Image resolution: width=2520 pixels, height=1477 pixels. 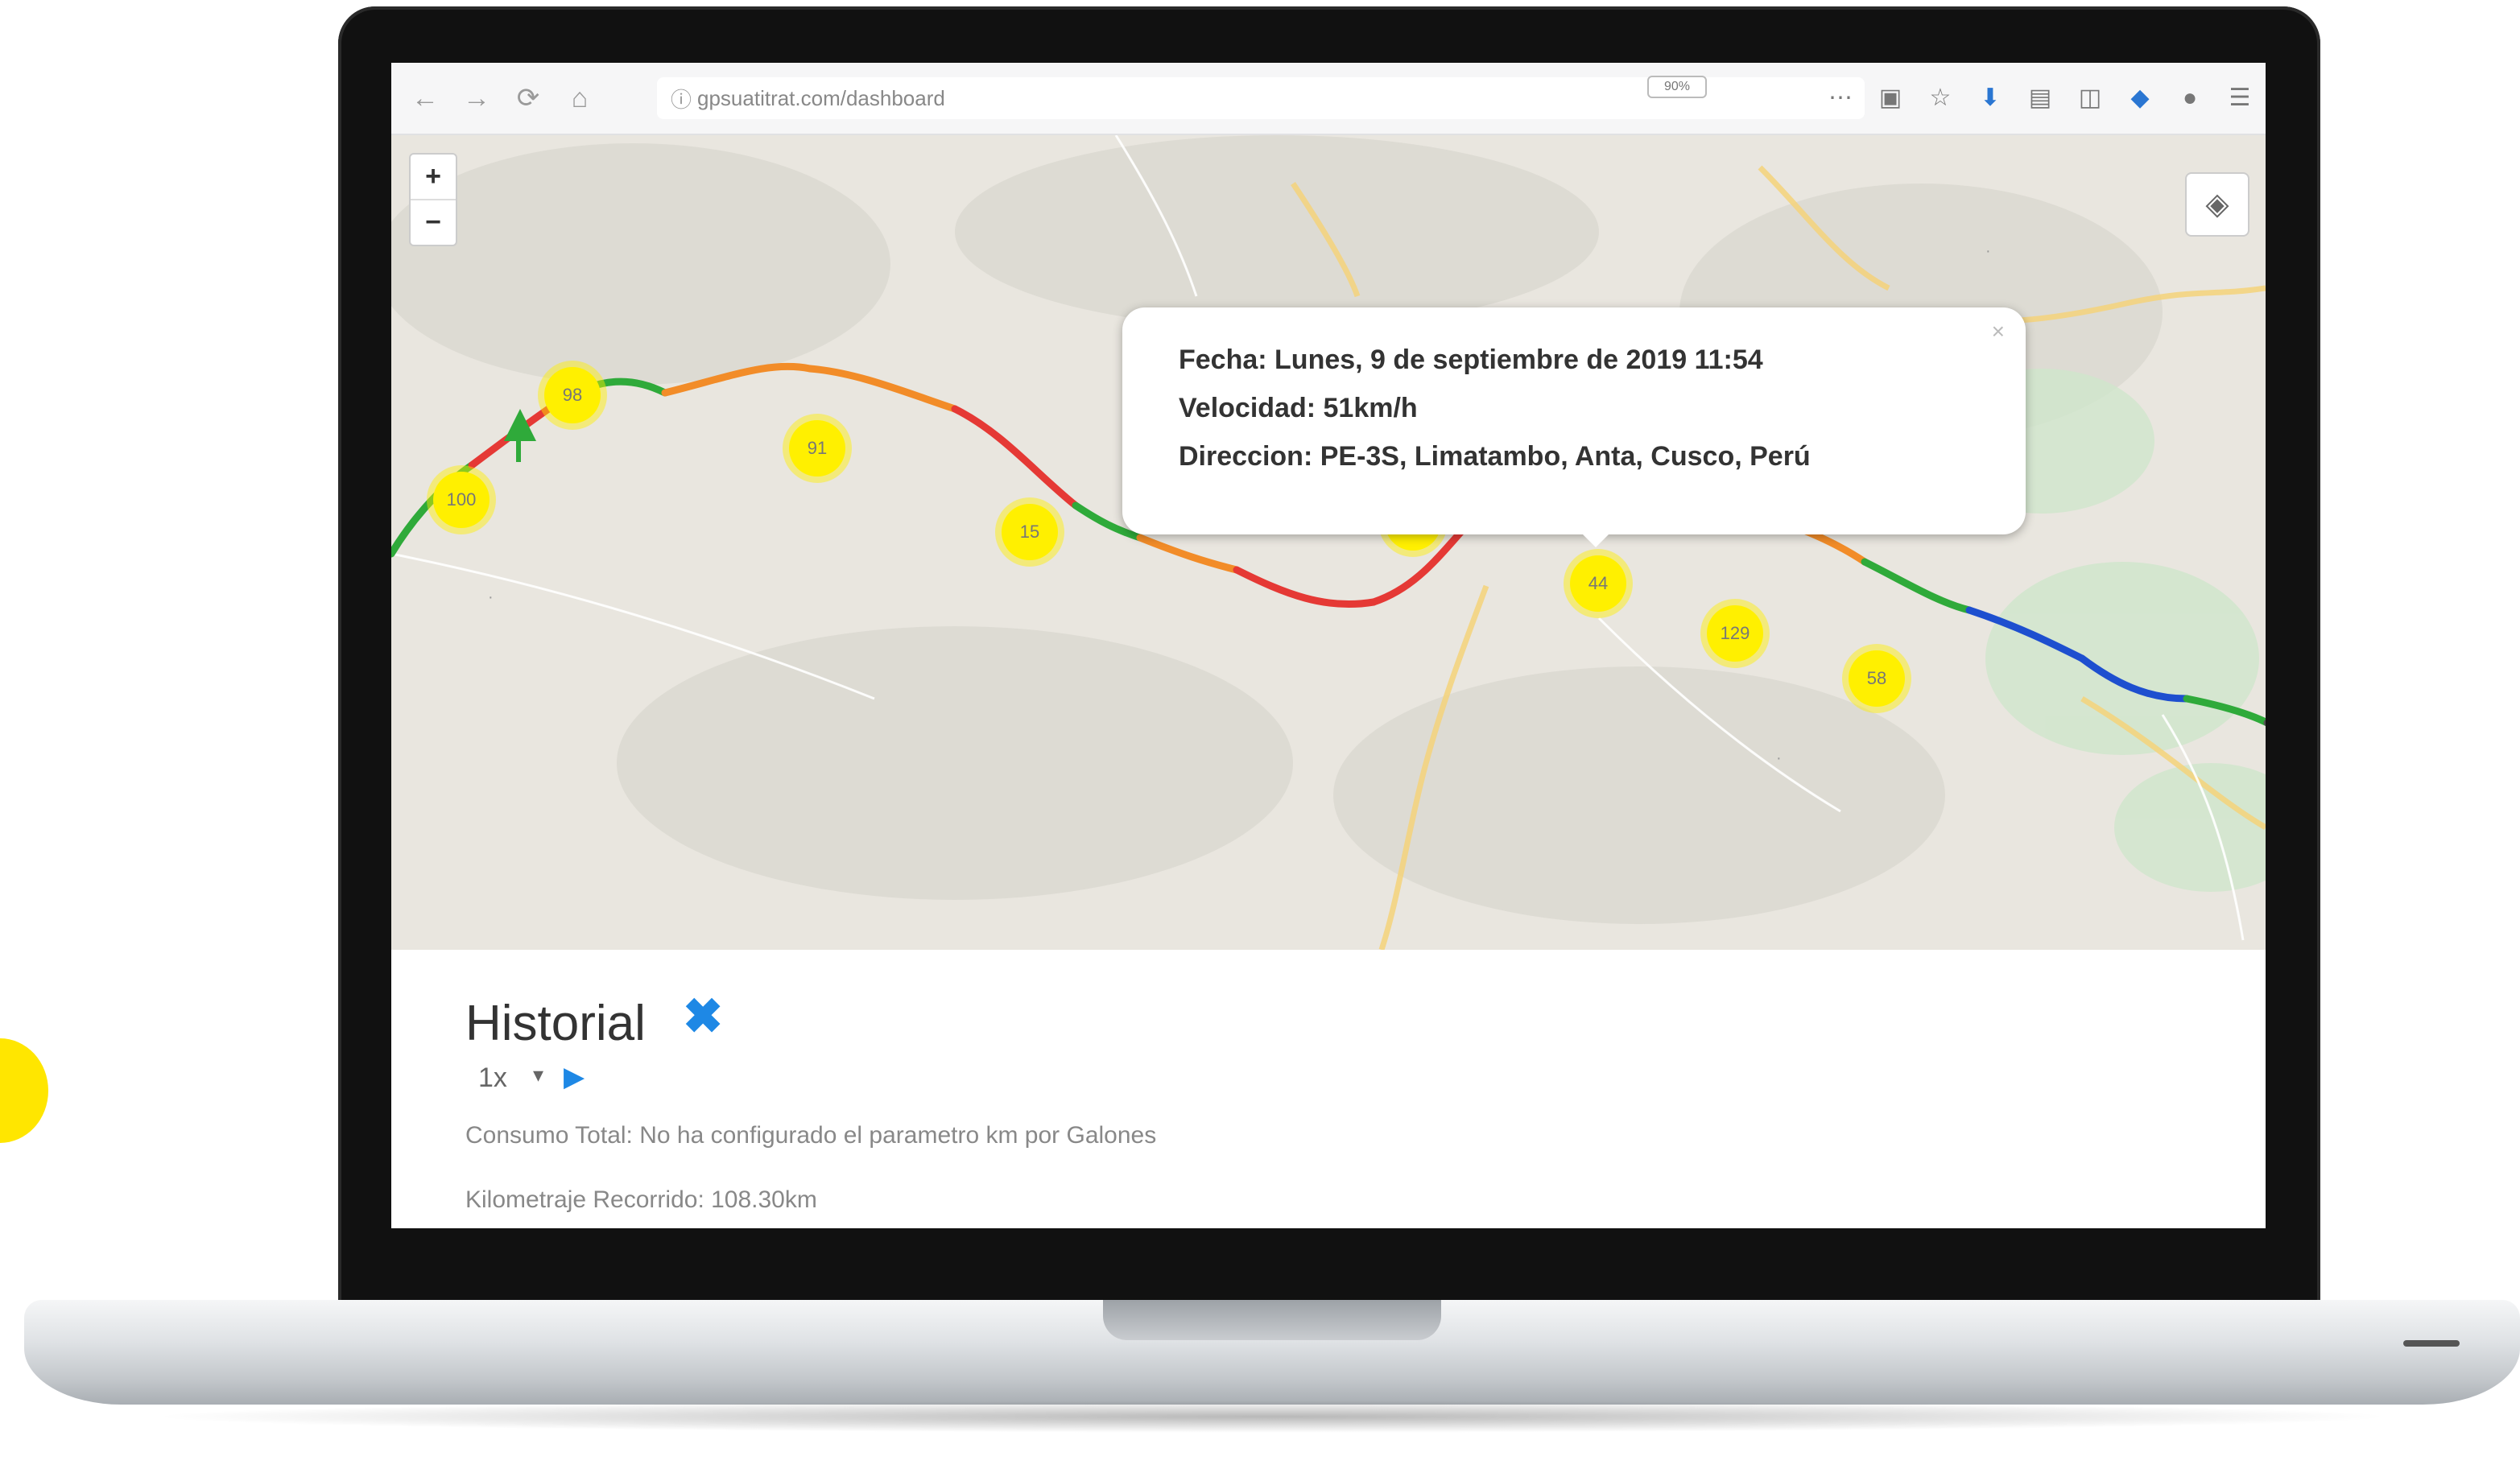 I want to click on zoom-in-button: +, so click(x=434, y=177).